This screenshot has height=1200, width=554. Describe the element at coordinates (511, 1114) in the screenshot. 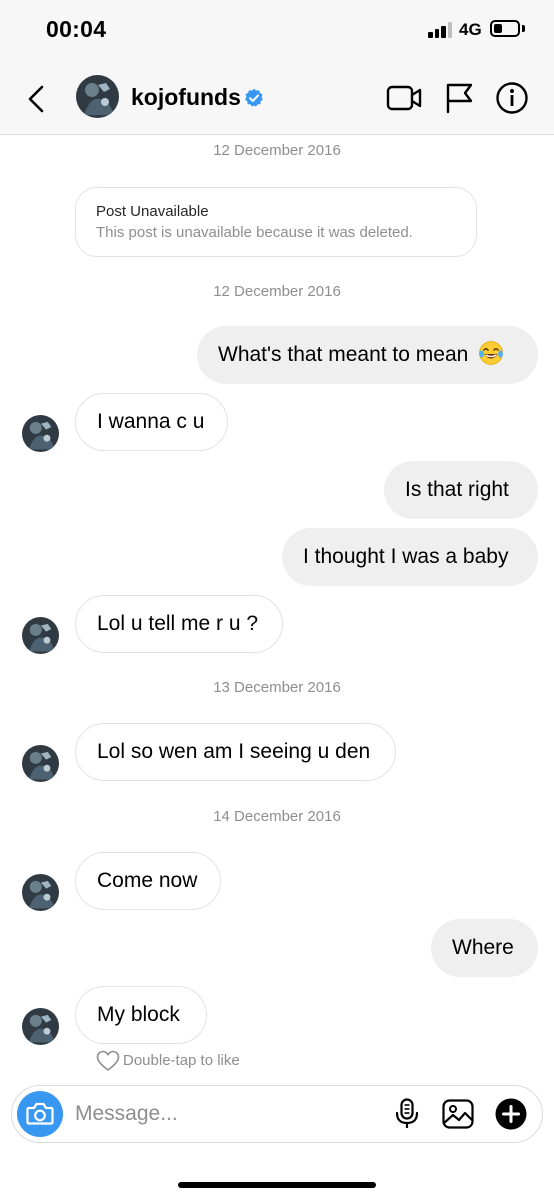

I see `add-icon` at that location.